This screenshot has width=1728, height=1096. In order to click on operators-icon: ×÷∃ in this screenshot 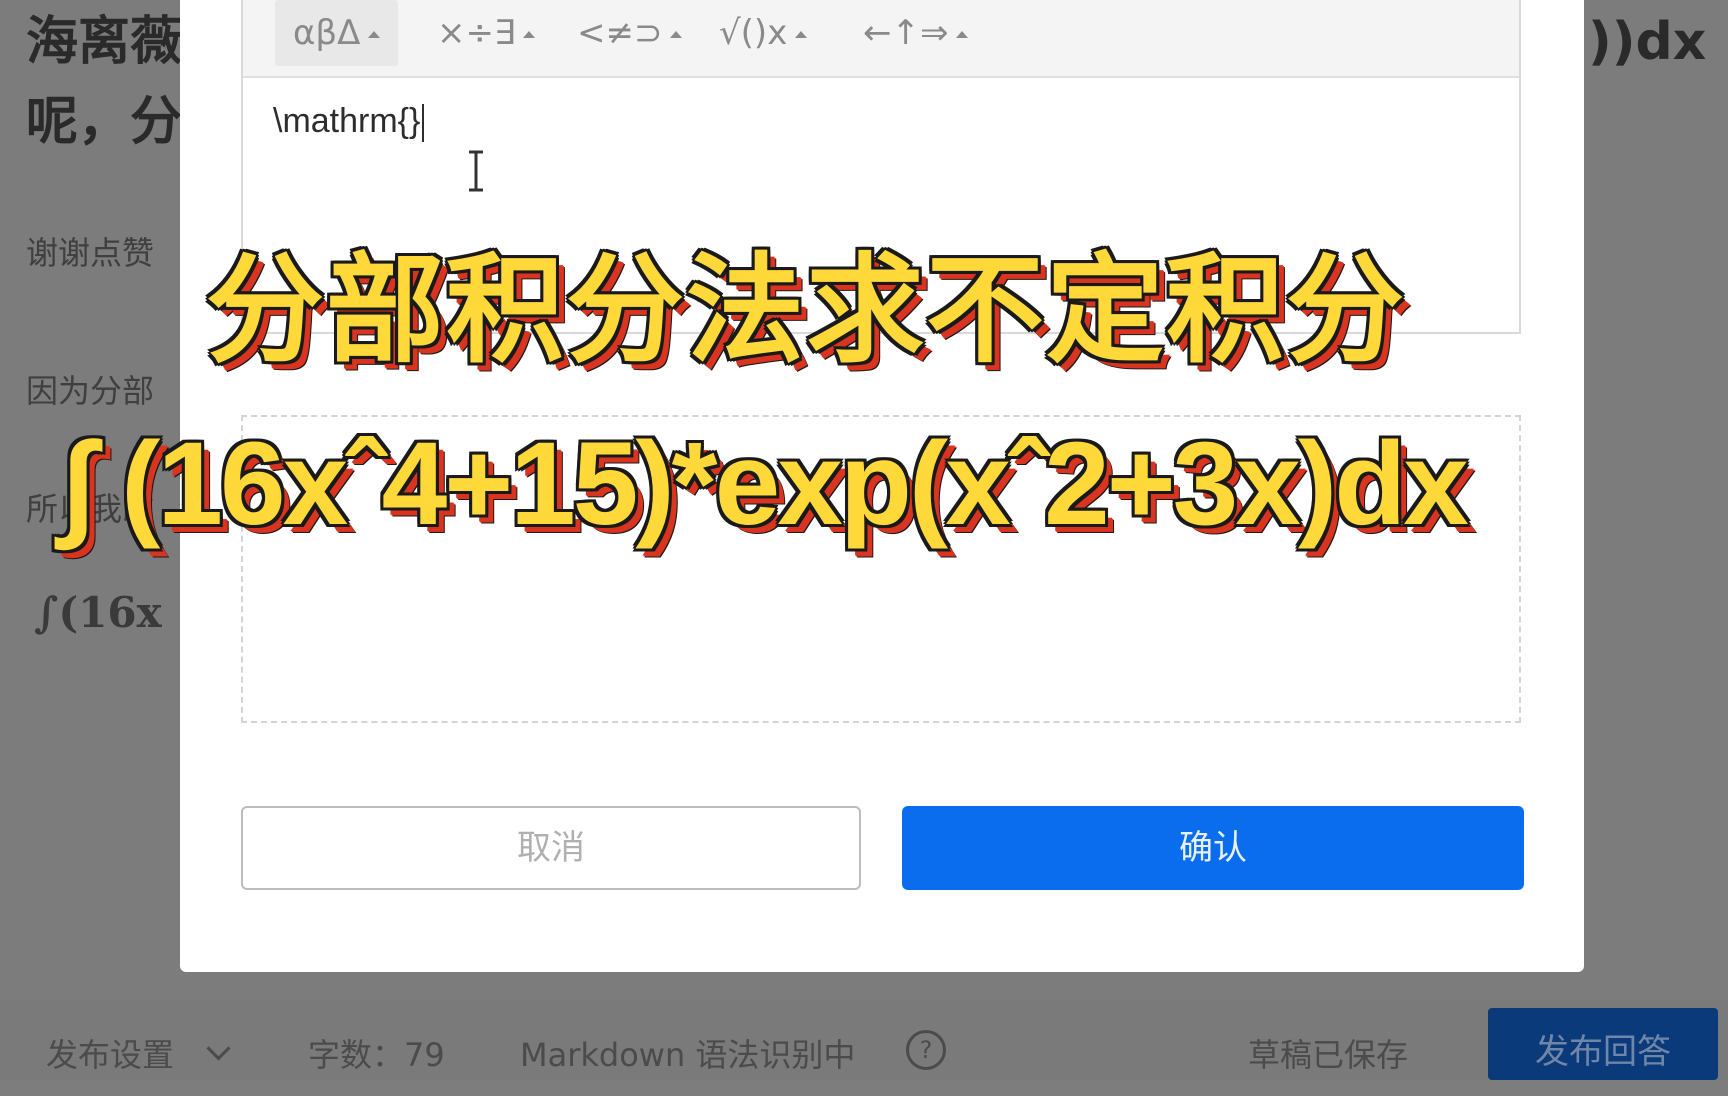, I will do `click(486, 33)`.